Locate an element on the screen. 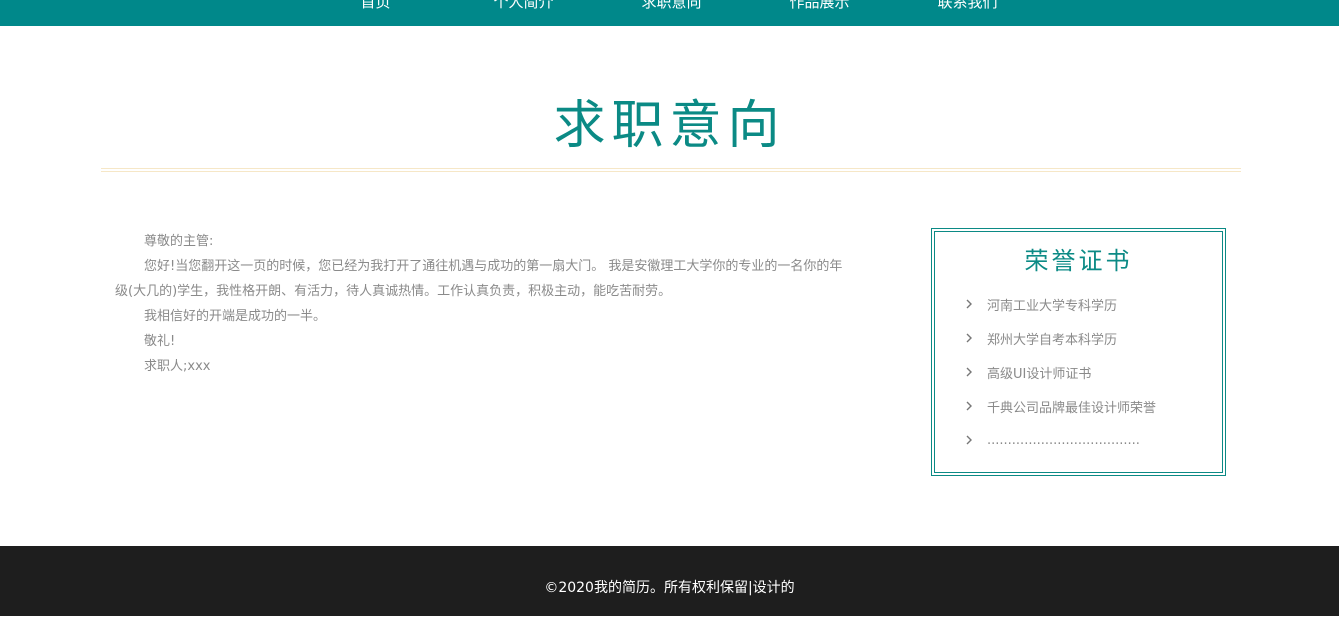  letter-line: 我相信好的开端是成功的一半。 is located at coordinates (235, 316).